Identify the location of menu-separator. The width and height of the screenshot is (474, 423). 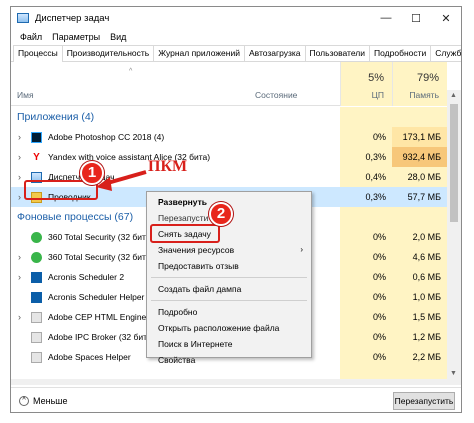
(229, 300).